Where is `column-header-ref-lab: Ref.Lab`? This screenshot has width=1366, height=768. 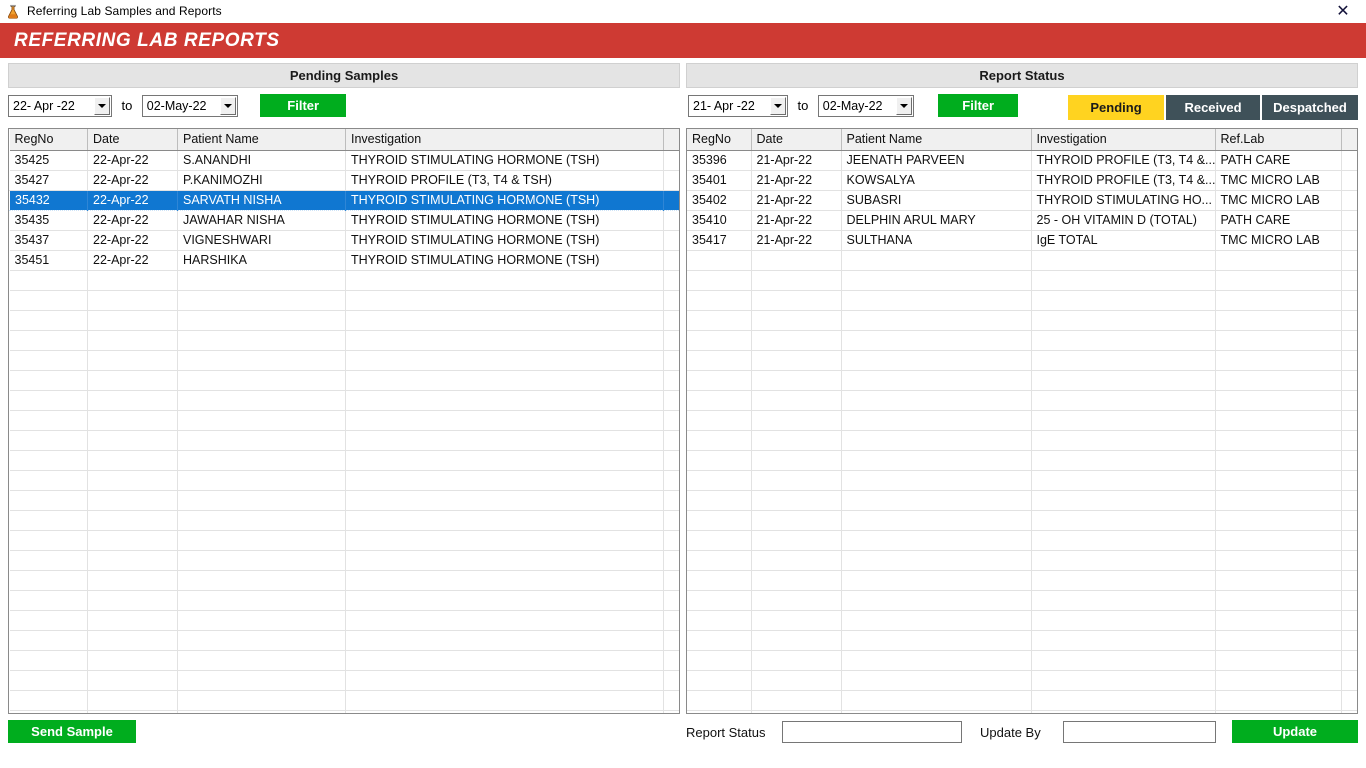
column-header-ref-lab: Ref.Lab is located at coordinates (1278, 140).